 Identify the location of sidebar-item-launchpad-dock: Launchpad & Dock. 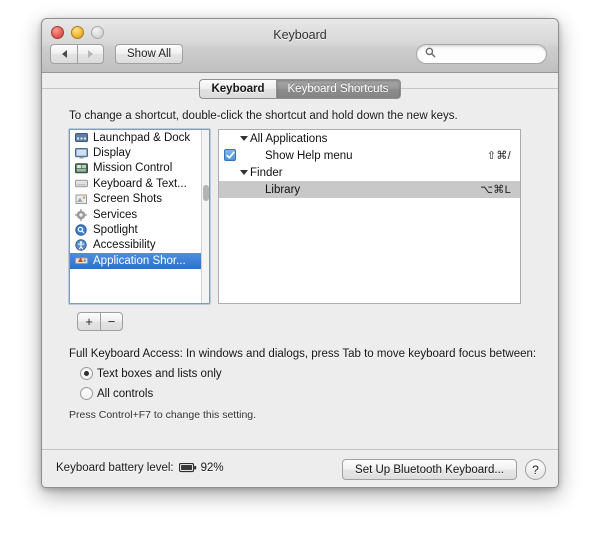
(139, 137).